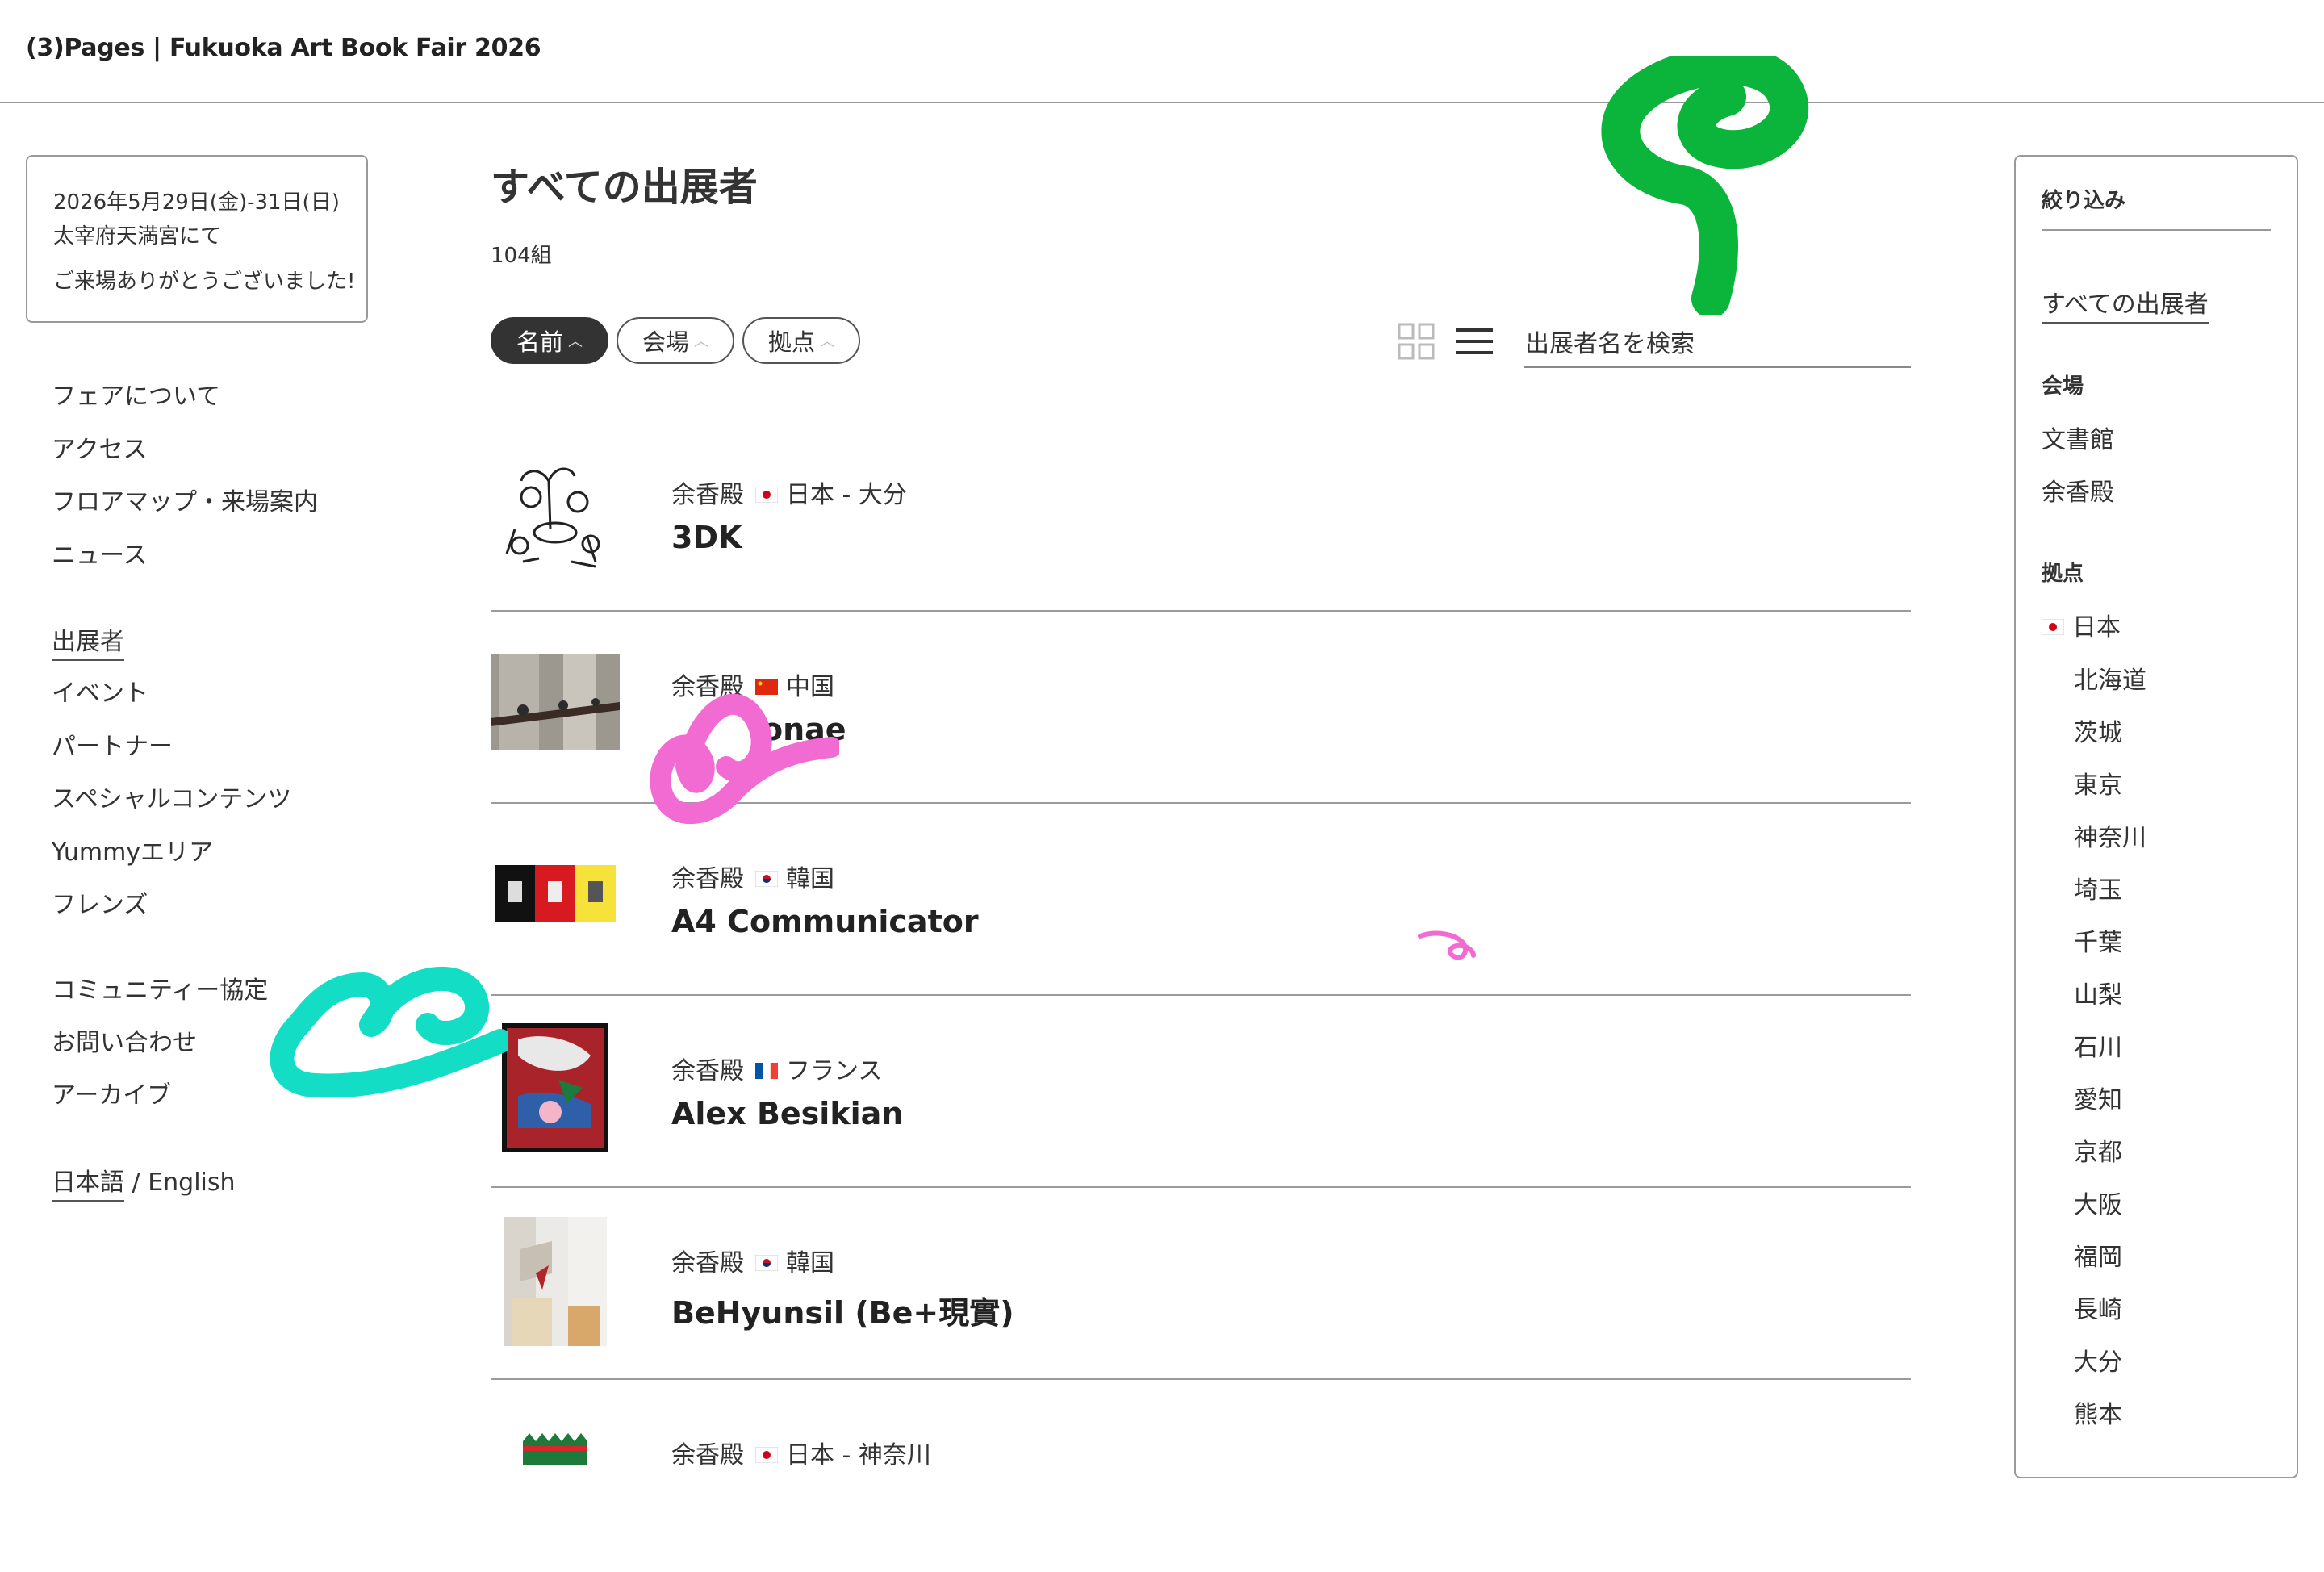  Describe the element at coordinates (88, 1185) in the screenshot. I see `lang-japanese: 日本語` at that location.